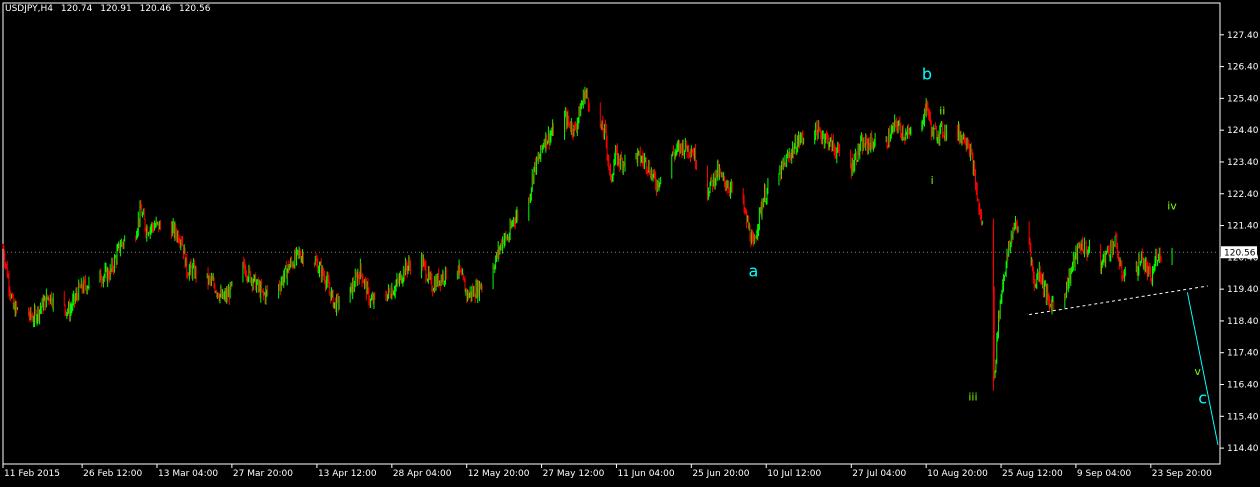 The image size is (1260, 487). I want to click on x-tick-label: 11 Feb 2015, so click(32, 474).